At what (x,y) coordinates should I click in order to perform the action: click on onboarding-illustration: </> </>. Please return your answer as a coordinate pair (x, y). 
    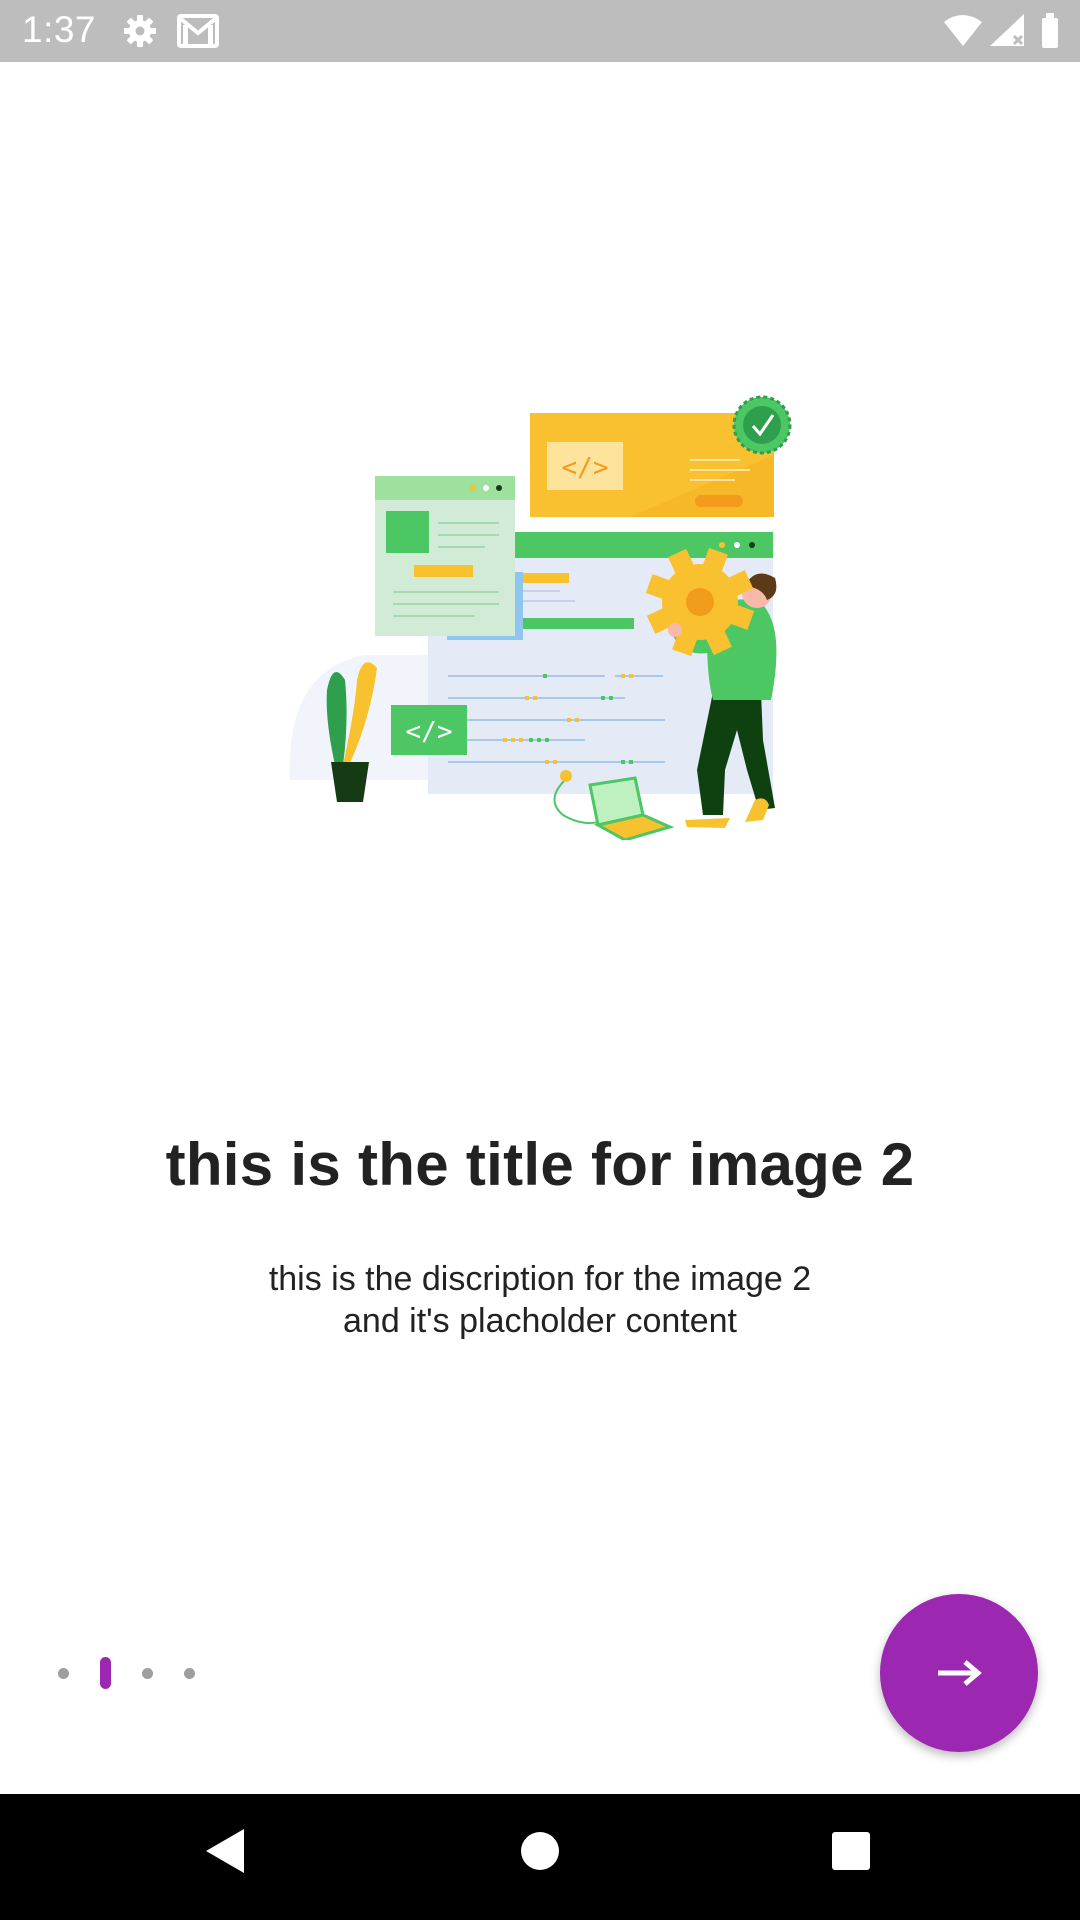
    Looking at the image, I should click on (540, 616).